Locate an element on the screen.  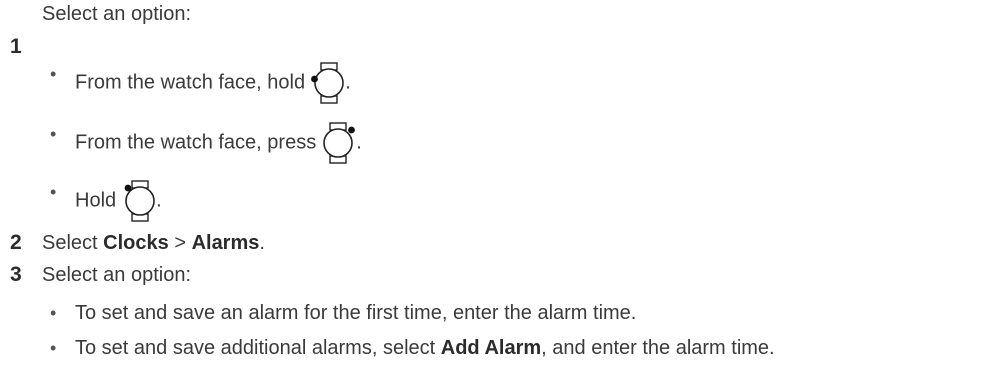
text: Select is located at coordinates (70, 243).